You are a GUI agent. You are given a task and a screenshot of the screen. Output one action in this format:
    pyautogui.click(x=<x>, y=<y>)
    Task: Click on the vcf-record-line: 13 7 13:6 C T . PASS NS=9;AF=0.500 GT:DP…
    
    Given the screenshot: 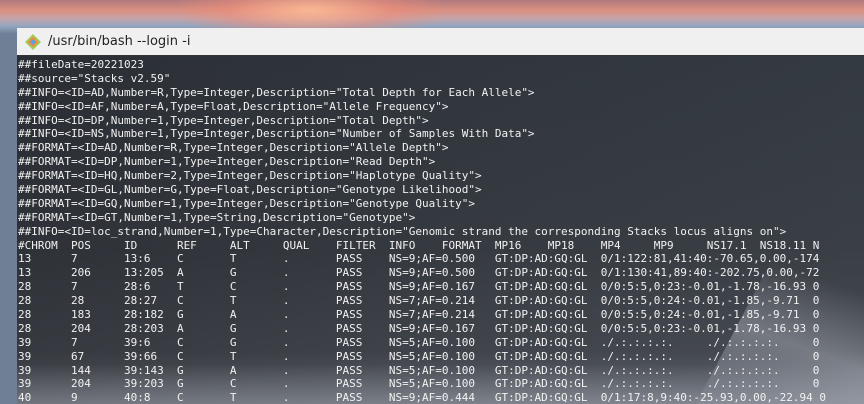 What is the action you would take?
    pyautogui.click(x=419, y=259)
    